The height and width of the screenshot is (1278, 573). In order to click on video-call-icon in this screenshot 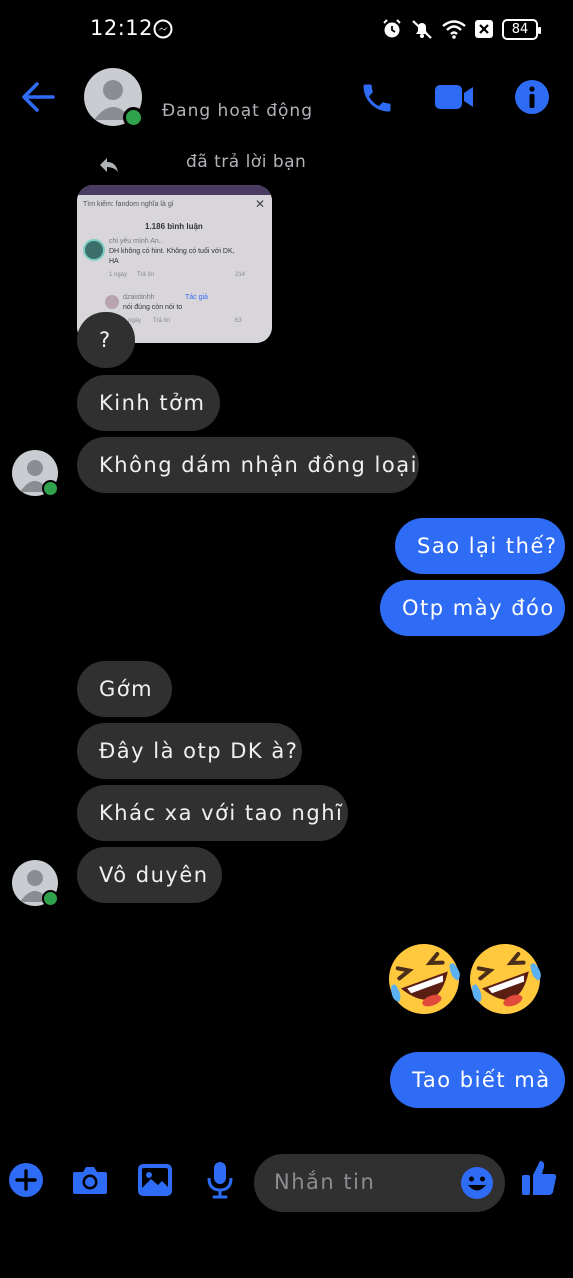, I will do `click(454, 97)`.